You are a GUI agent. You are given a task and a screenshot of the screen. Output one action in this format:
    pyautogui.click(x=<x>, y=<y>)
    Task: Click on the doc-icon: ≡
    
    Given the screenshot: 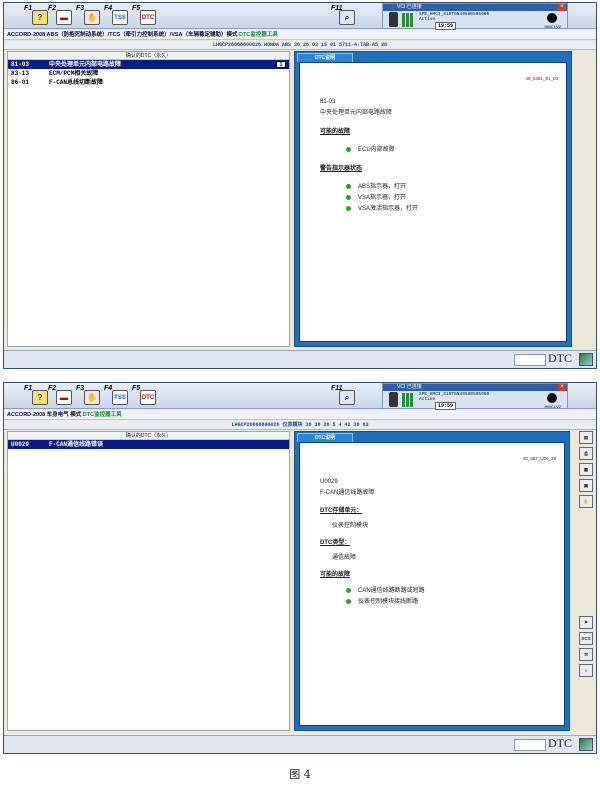 What is the action you would take?
    pyautogui.click(x=586, y=670)
    